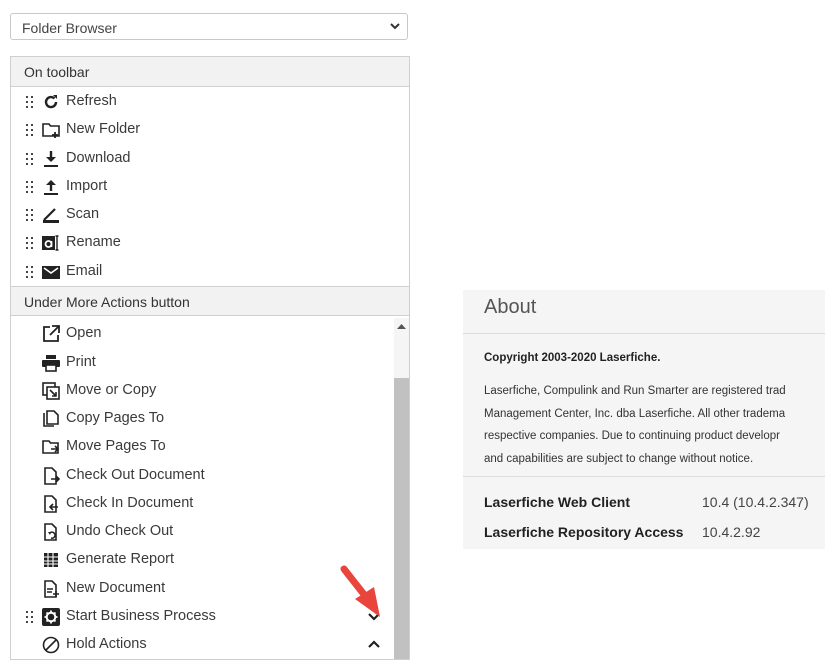 Image resolution: width=825 pixels, height=660 pixels. I want to click on report-icon, so click(51, 560).